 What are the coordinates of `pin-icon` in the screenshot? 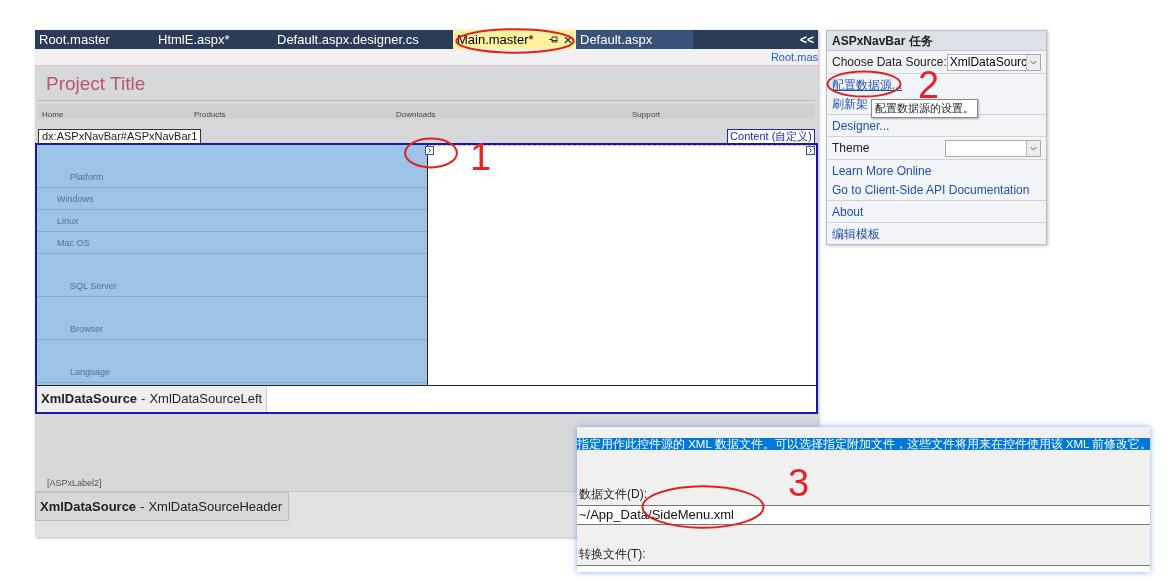 It's located at (553, 39).